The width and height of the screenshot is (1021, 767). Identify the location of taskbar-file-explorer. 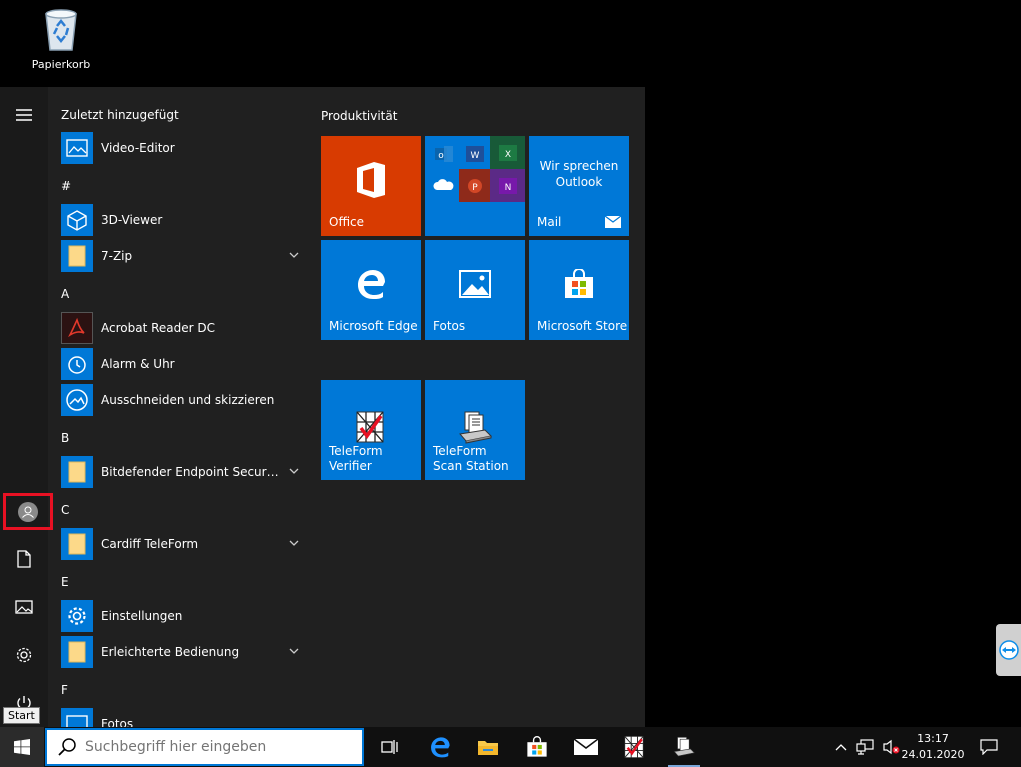
(488, 747).